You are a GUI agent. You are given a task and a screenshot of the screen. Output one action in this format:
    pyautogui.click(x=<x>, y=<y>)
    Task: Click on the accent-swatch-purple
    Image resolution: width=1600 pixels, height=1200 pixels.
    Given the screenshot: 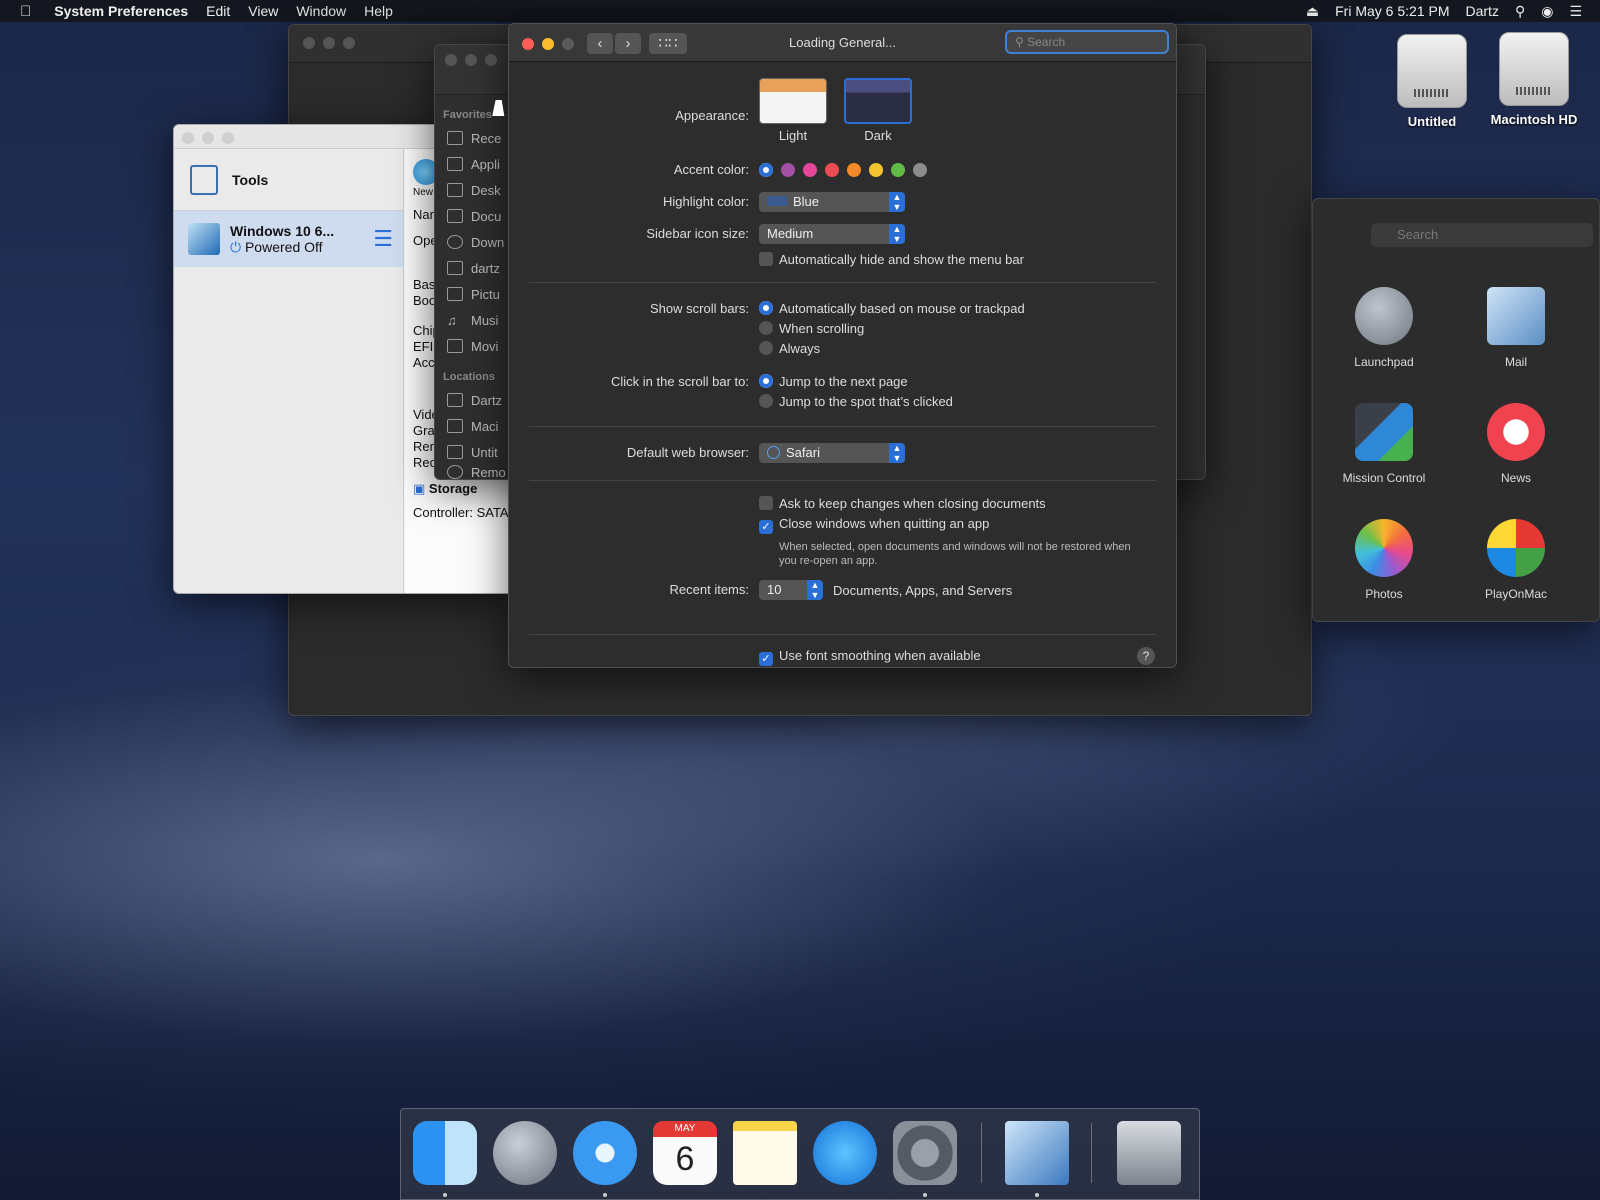 What is the action you would take?
    pyautogui.click(x=788, y=170)
    